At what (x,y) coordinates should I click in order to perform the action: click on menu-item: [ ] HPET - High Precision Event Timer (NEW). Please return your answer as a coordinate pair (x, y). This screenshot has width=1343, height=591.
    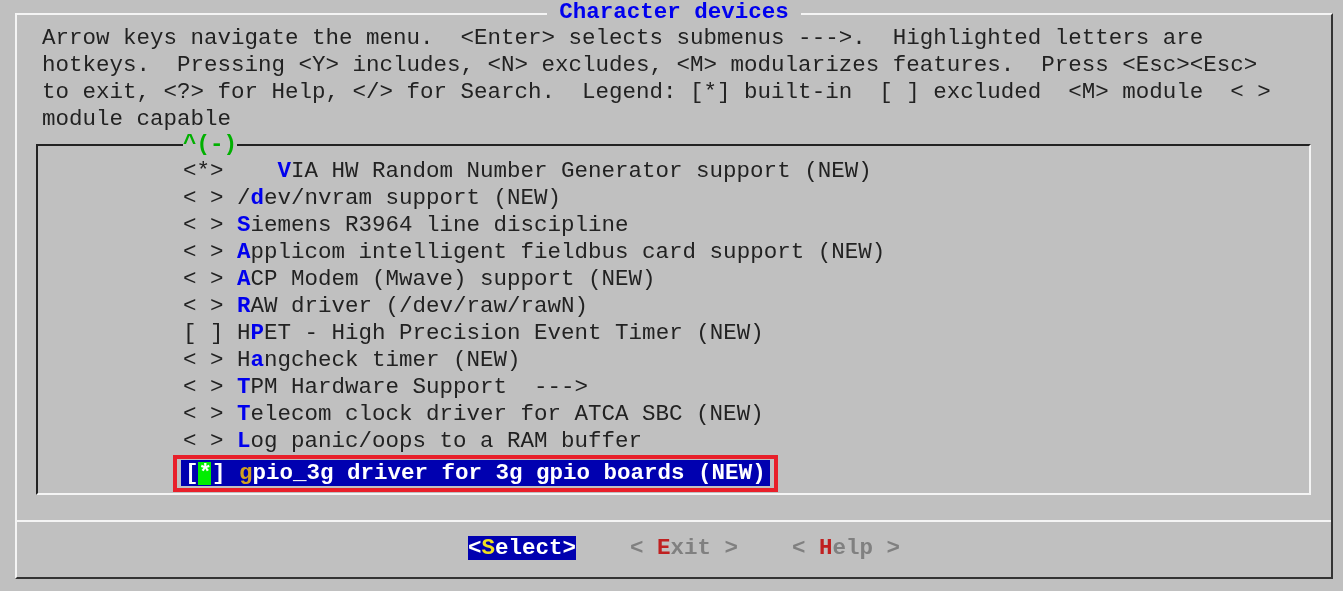
    Looking at the image, I should click on (473, 333).